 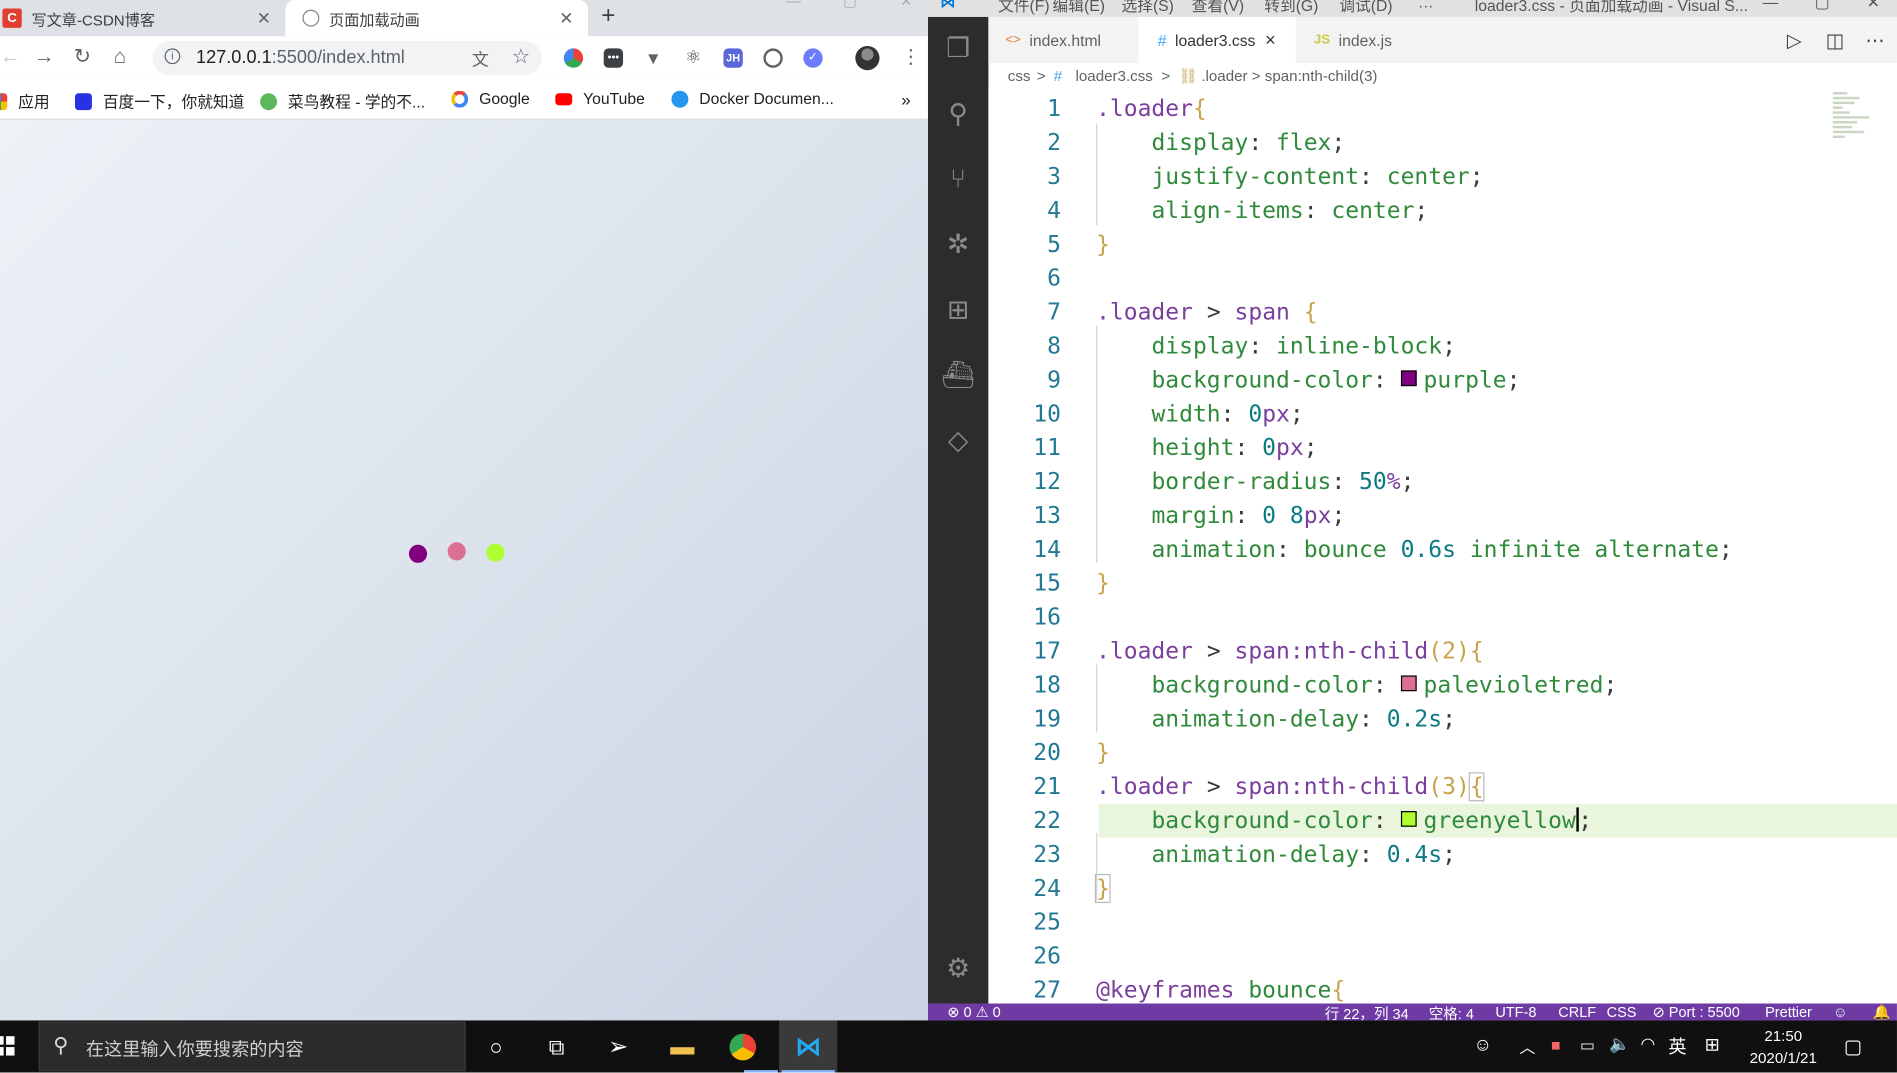 I want to click on bookmark-apps: 应用, so click(x=25, y=101).